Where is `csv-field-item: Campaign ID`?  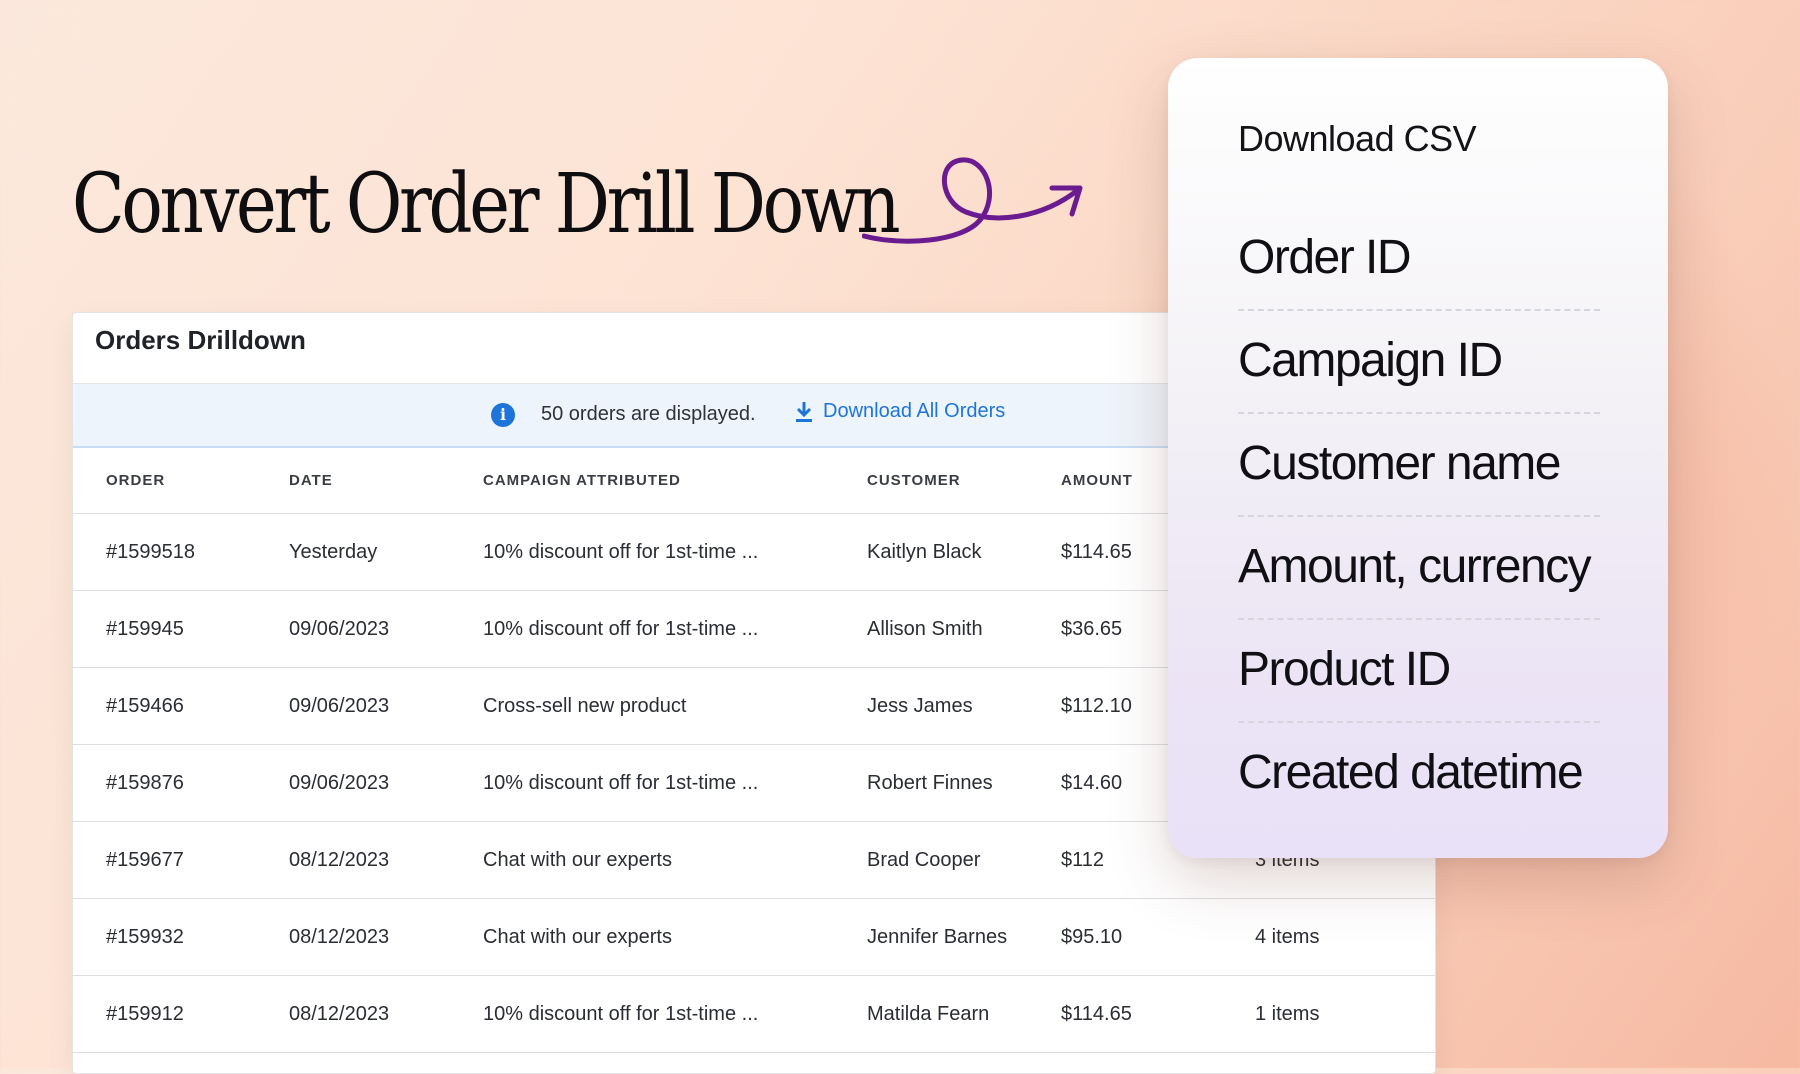 csv-field-item: Campaign ID is located at coordinates (1419, 362).